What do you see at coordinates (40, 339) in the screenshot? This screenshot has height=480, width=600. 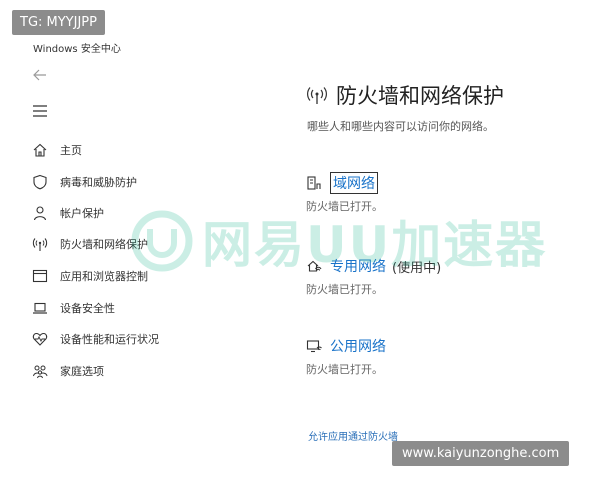 I see `heart-icon` at bounding box center [40, 339].